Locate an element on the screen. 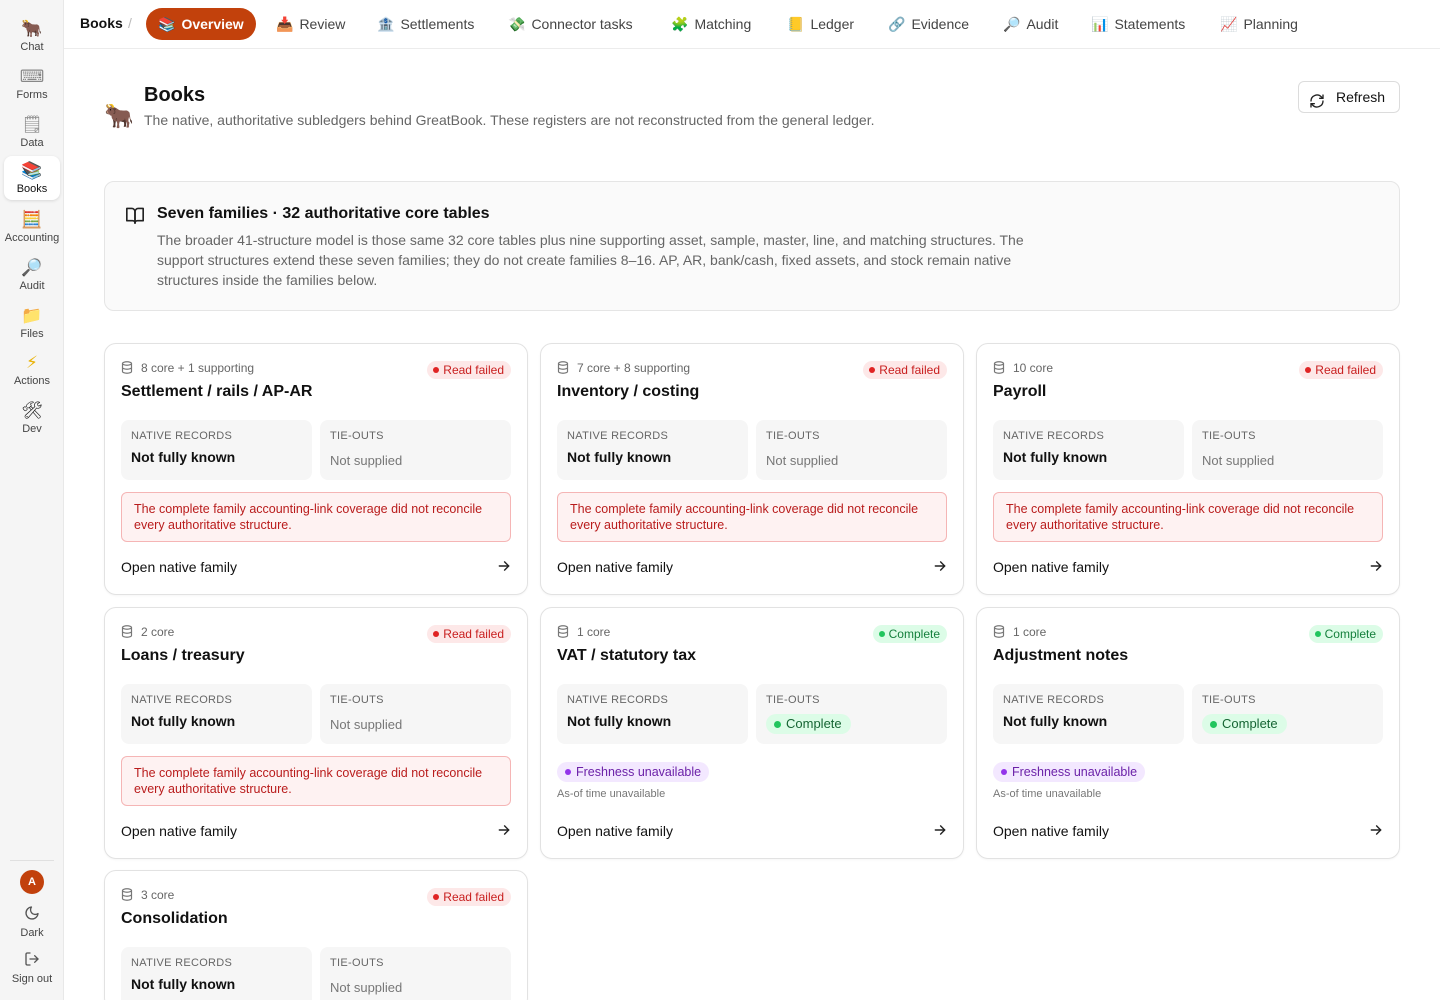 This screenshot has height=1000, width=1440. sidebar-item-files: 📁 Files is located at coordinates (32, 323).